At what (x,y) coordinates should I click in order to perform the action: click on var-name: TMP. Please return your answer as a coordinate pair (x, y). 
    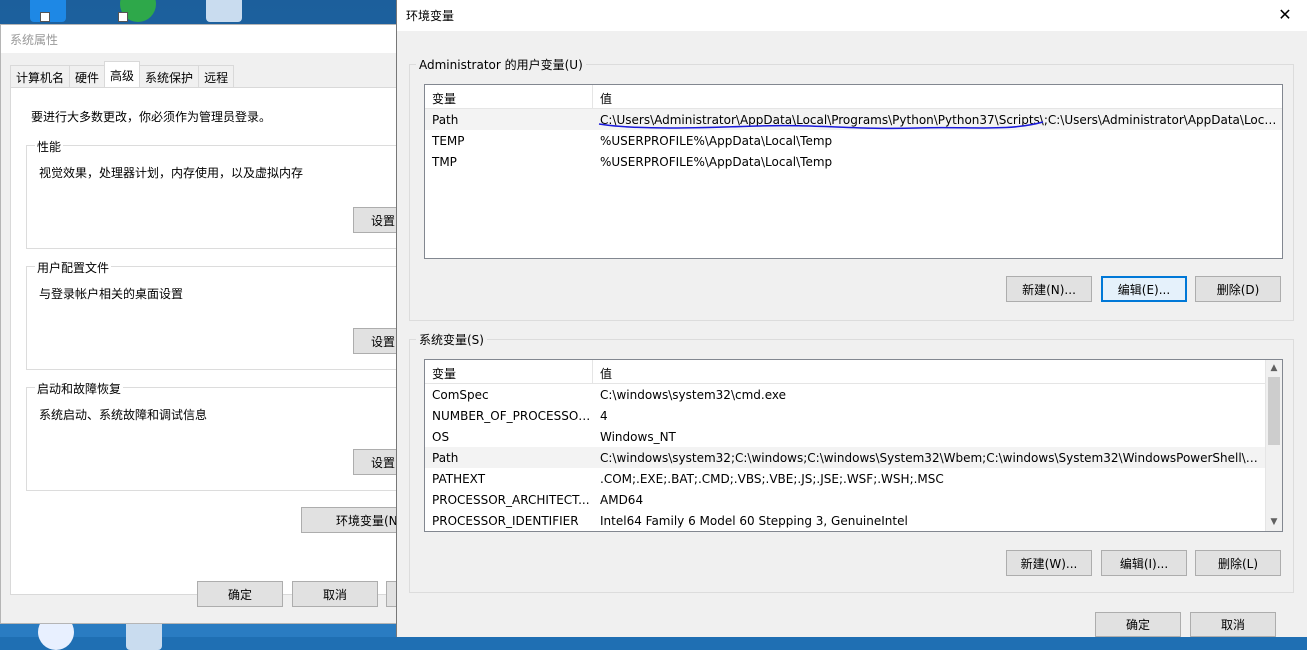
    Looking at the image, I should click on (444, 161).